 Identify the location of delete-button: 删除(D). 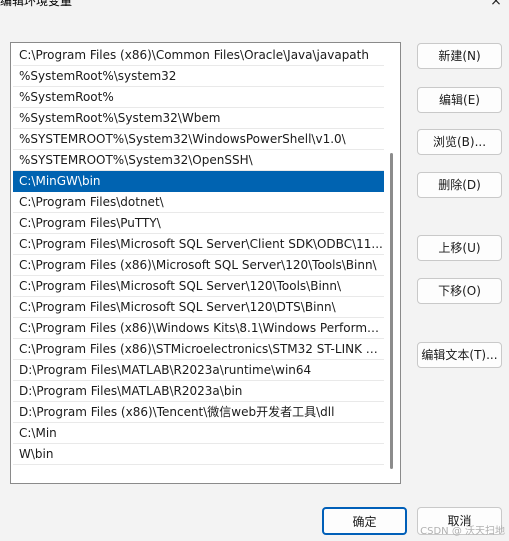
(459, 185).